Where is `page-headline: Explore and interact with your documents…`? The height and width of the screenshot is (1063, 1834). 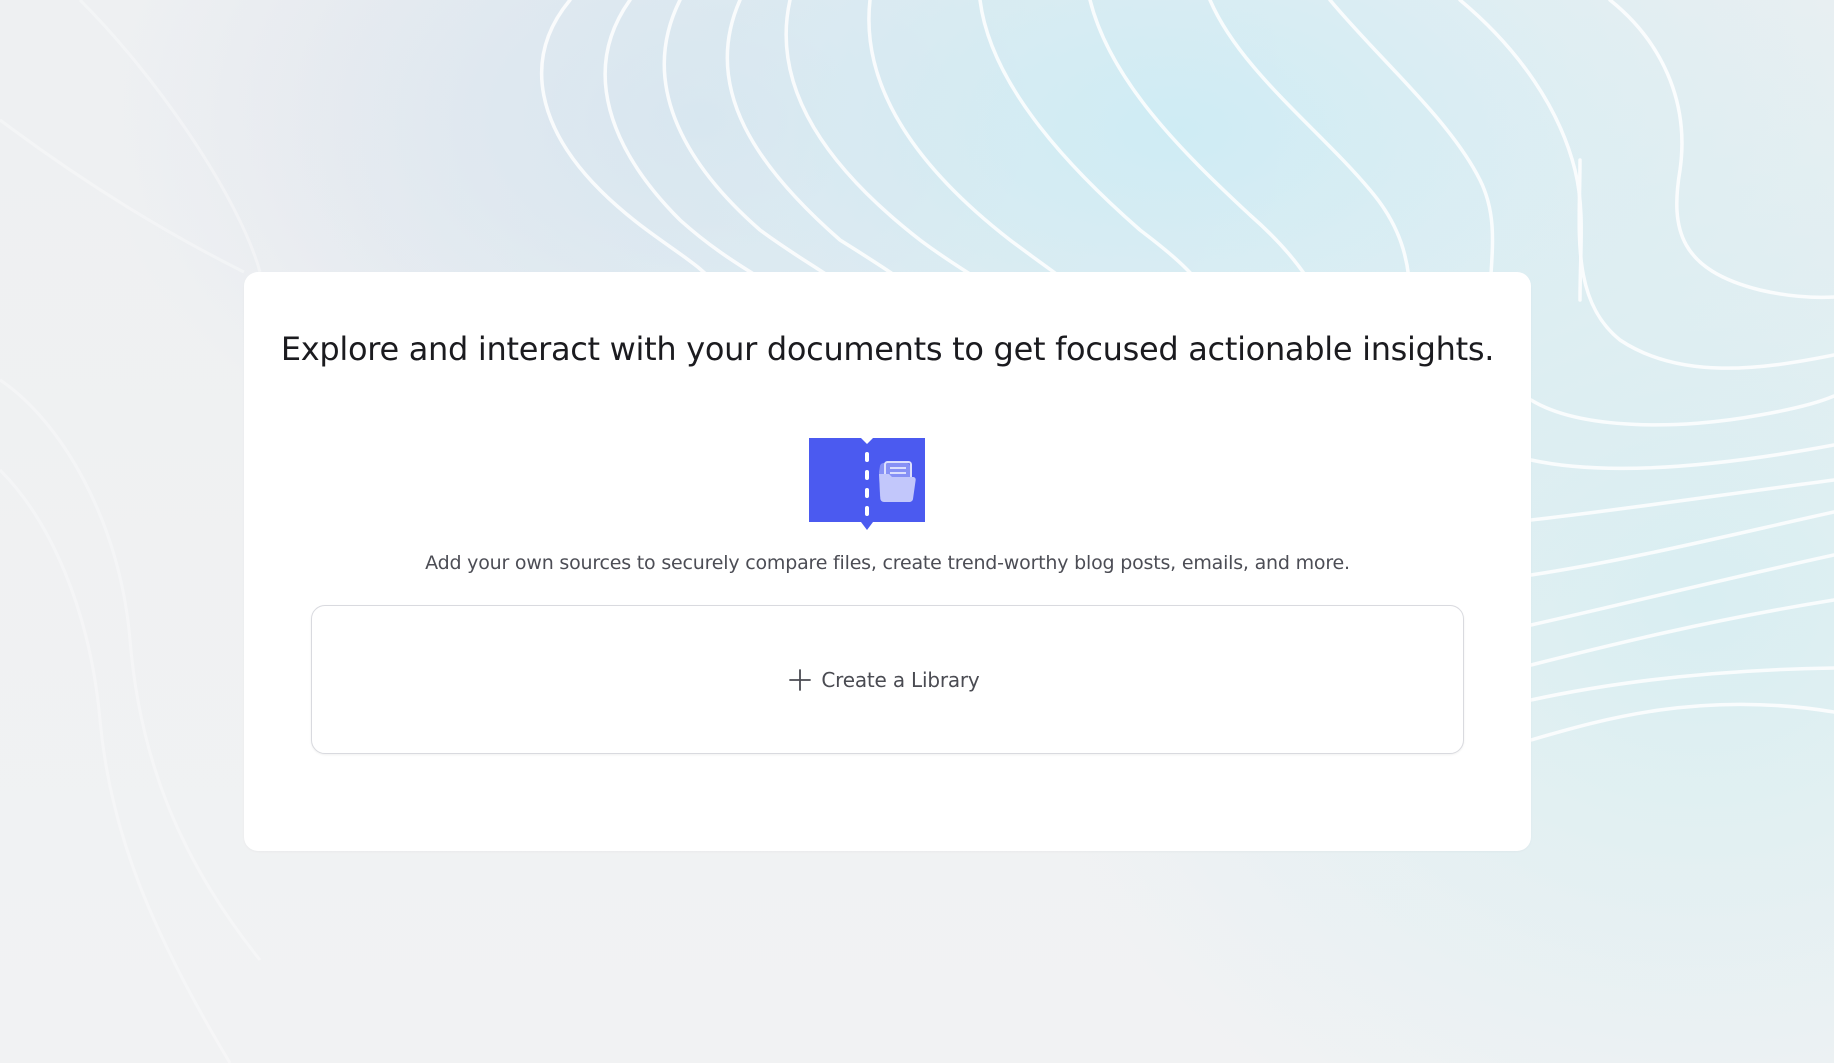
page-headline: Explore and interact with your documents… is located at coordinates (887, 349).